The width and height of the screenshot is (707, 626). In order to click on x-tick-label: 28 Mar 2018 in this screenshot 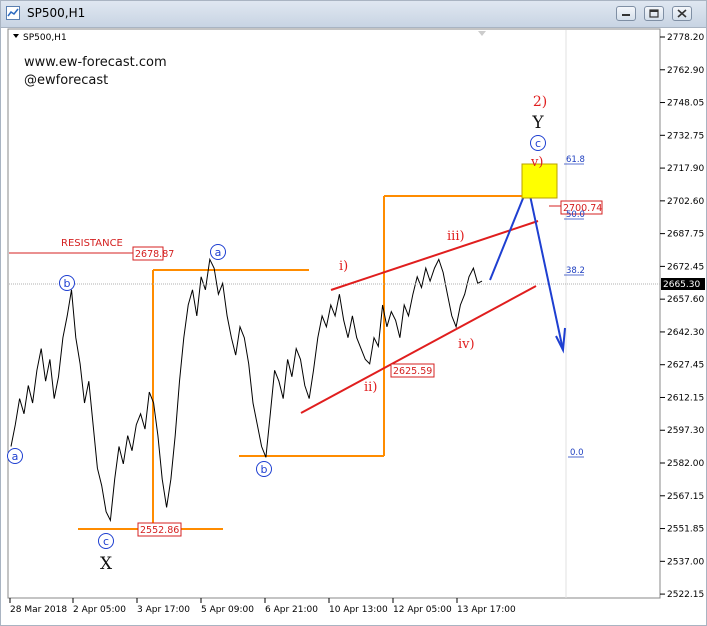, I will do `click(38, 610)`.